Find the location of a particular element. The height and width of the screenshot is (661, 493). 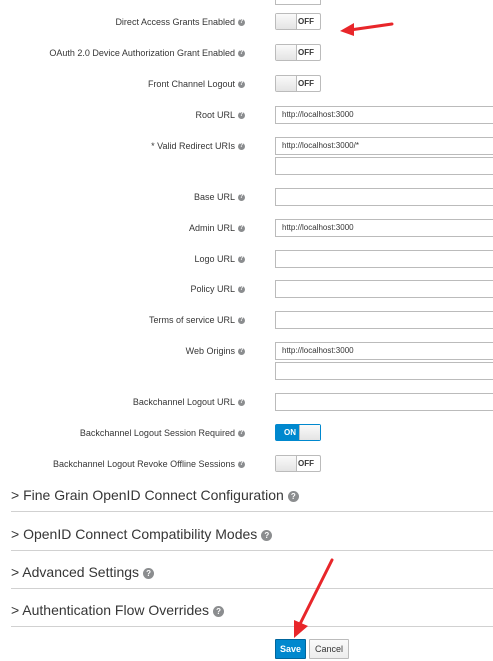

section-title: > OpenID Connect Compatibility Modes is located at coordinates (134, 534).